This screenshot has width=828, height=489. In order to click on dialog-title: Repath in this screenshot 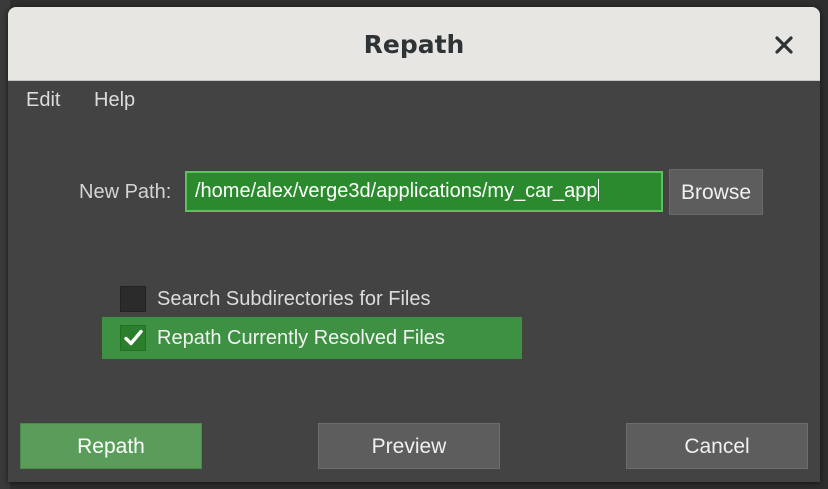, I will do `click(414, 44)`.